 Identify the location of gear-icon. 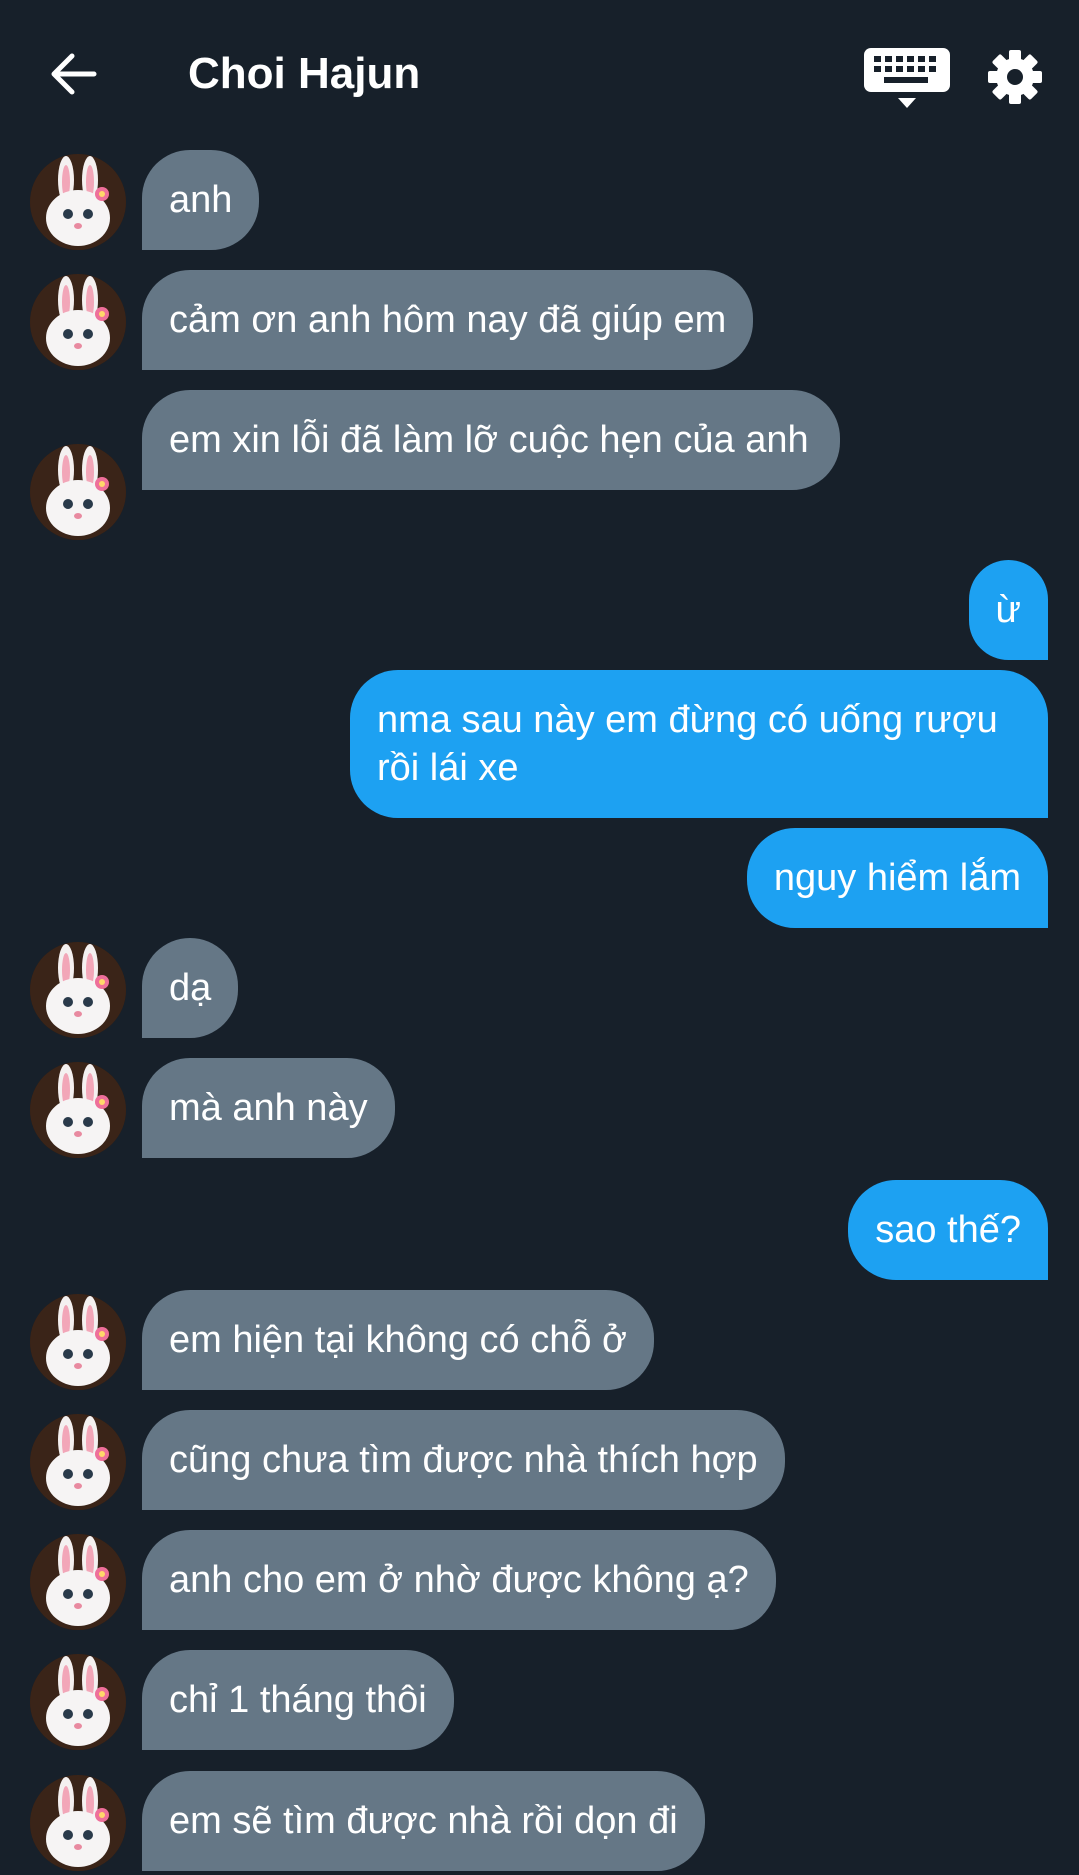
(1015, 77).